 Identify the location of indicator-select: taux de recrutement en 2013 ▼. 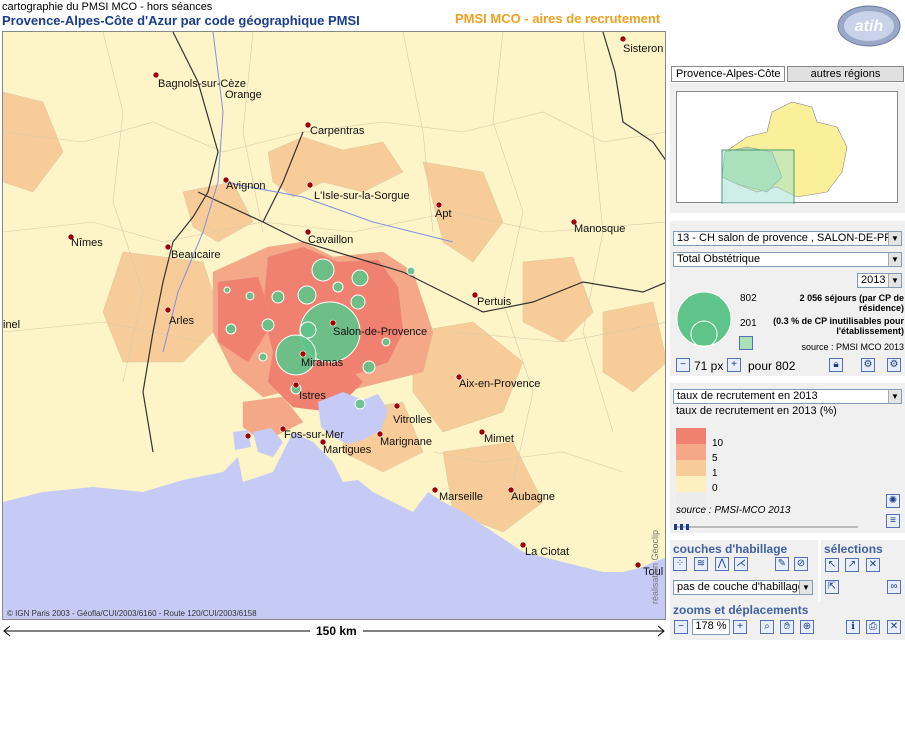
(787, 396).